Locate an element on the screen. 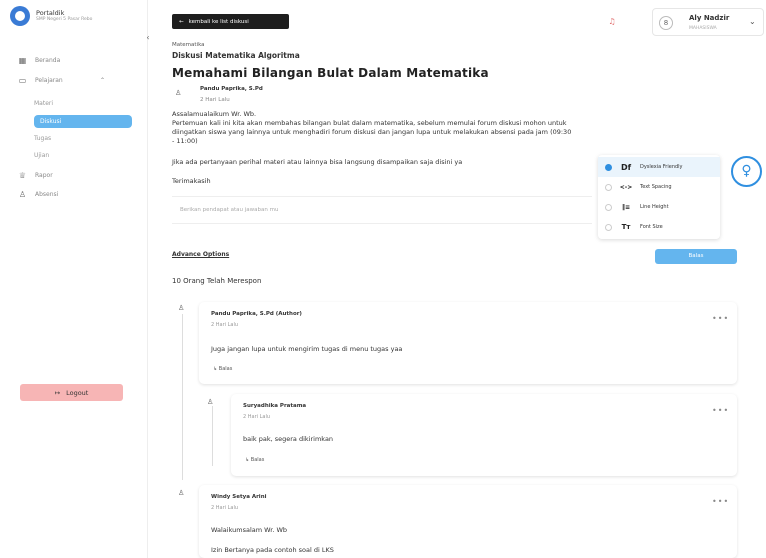 This screenshot has width=766, height=558. post-body-line: - 11:00) is located at coordinates (185, 141).